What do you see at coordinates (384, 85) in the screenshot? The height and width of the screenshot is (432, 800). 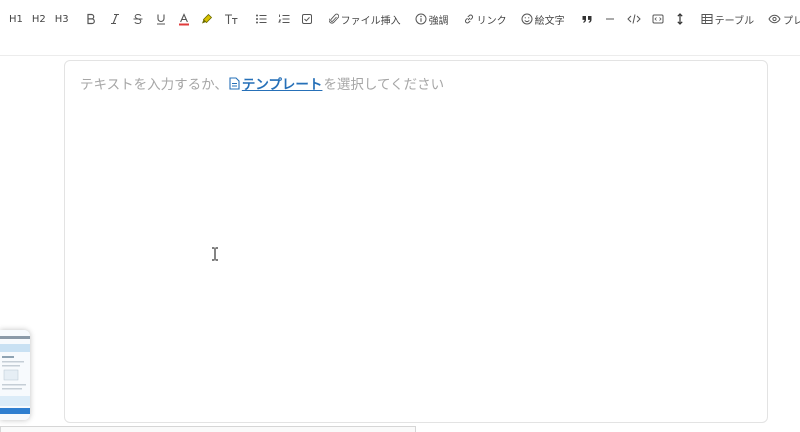 I see `placeholder-after-text: を選択してください` at bounding box center [384, 85].